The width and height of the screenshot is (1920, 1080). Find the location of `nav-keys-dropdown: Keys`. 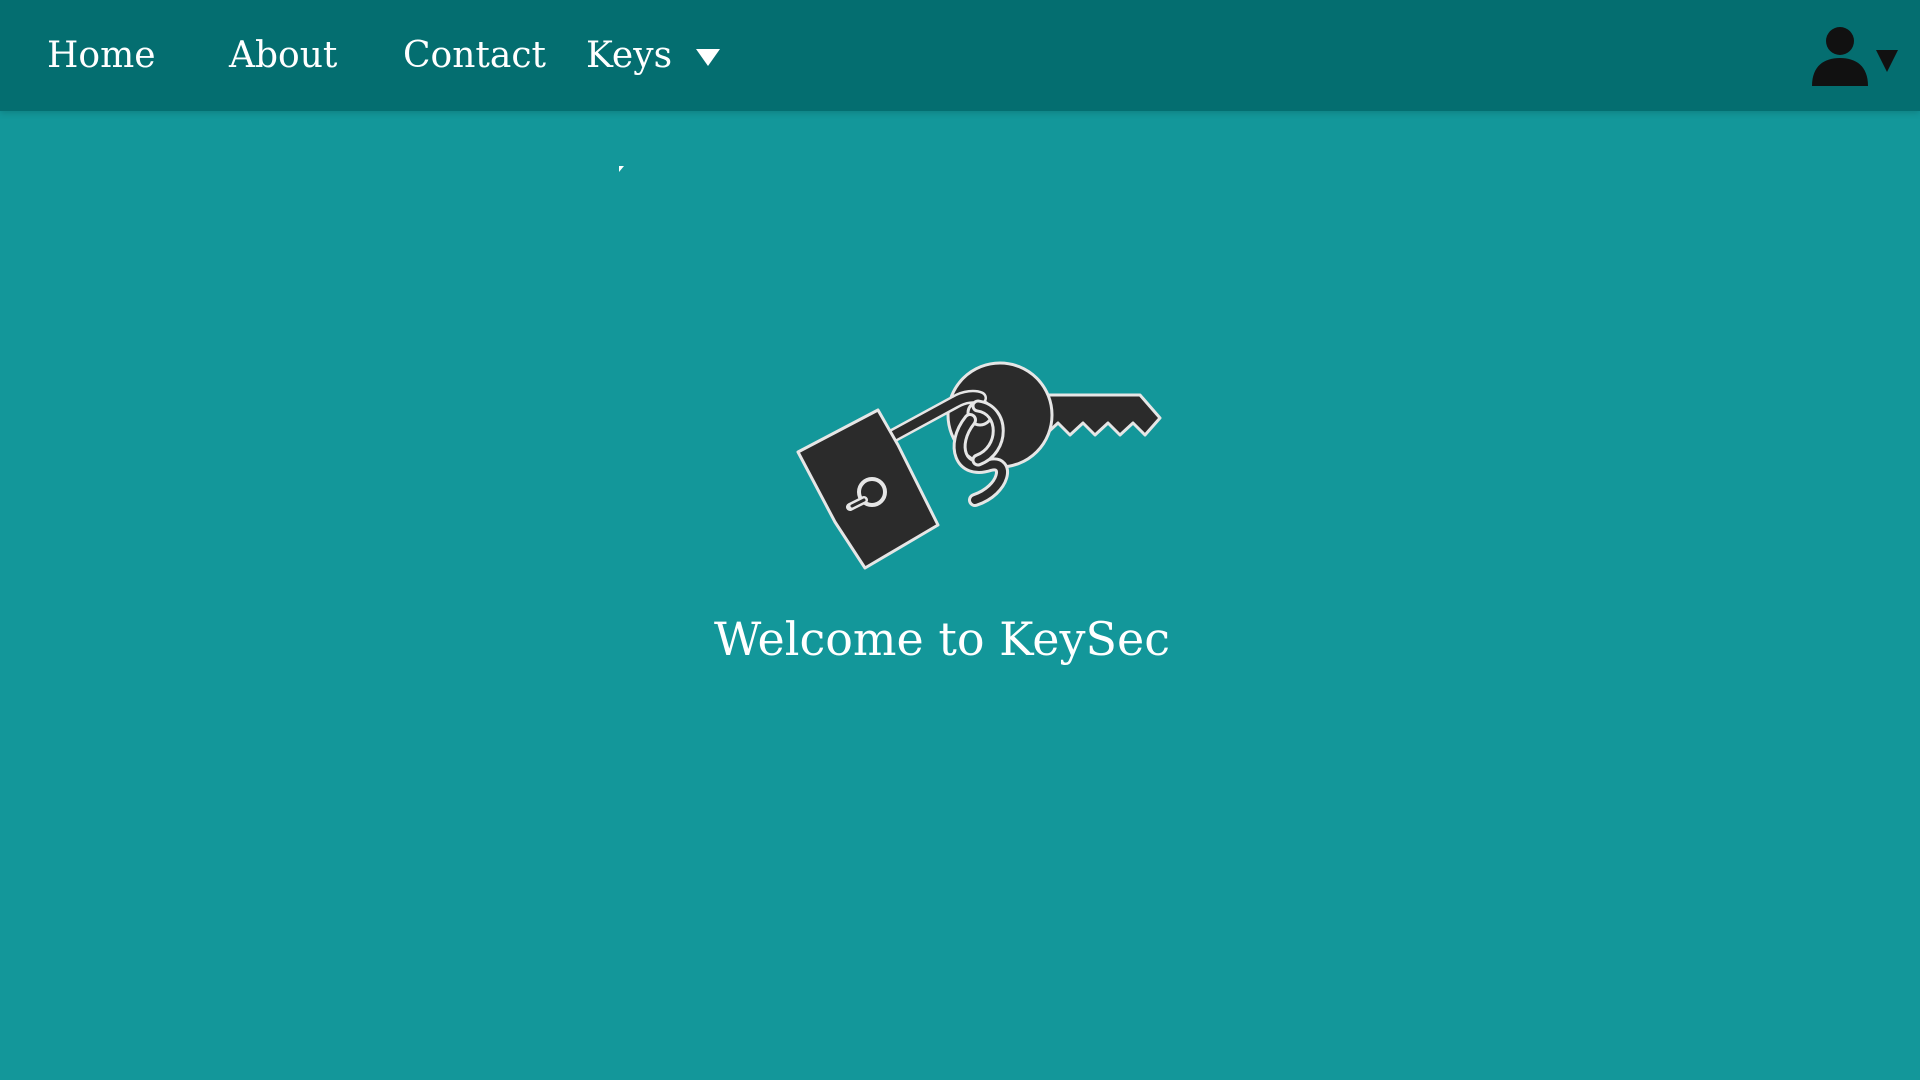

nav-keys-dropdown: Keys is located at coordinates (653, 55).